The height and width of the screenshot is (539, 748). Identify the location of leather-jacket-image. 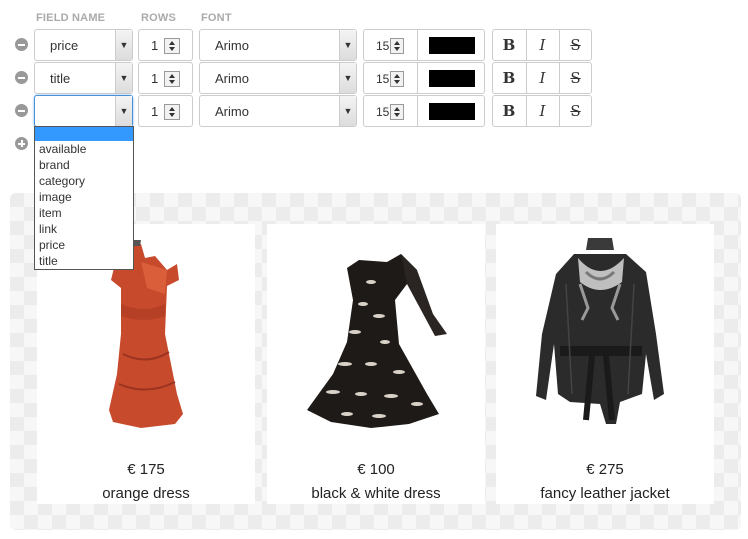
(600, 331).